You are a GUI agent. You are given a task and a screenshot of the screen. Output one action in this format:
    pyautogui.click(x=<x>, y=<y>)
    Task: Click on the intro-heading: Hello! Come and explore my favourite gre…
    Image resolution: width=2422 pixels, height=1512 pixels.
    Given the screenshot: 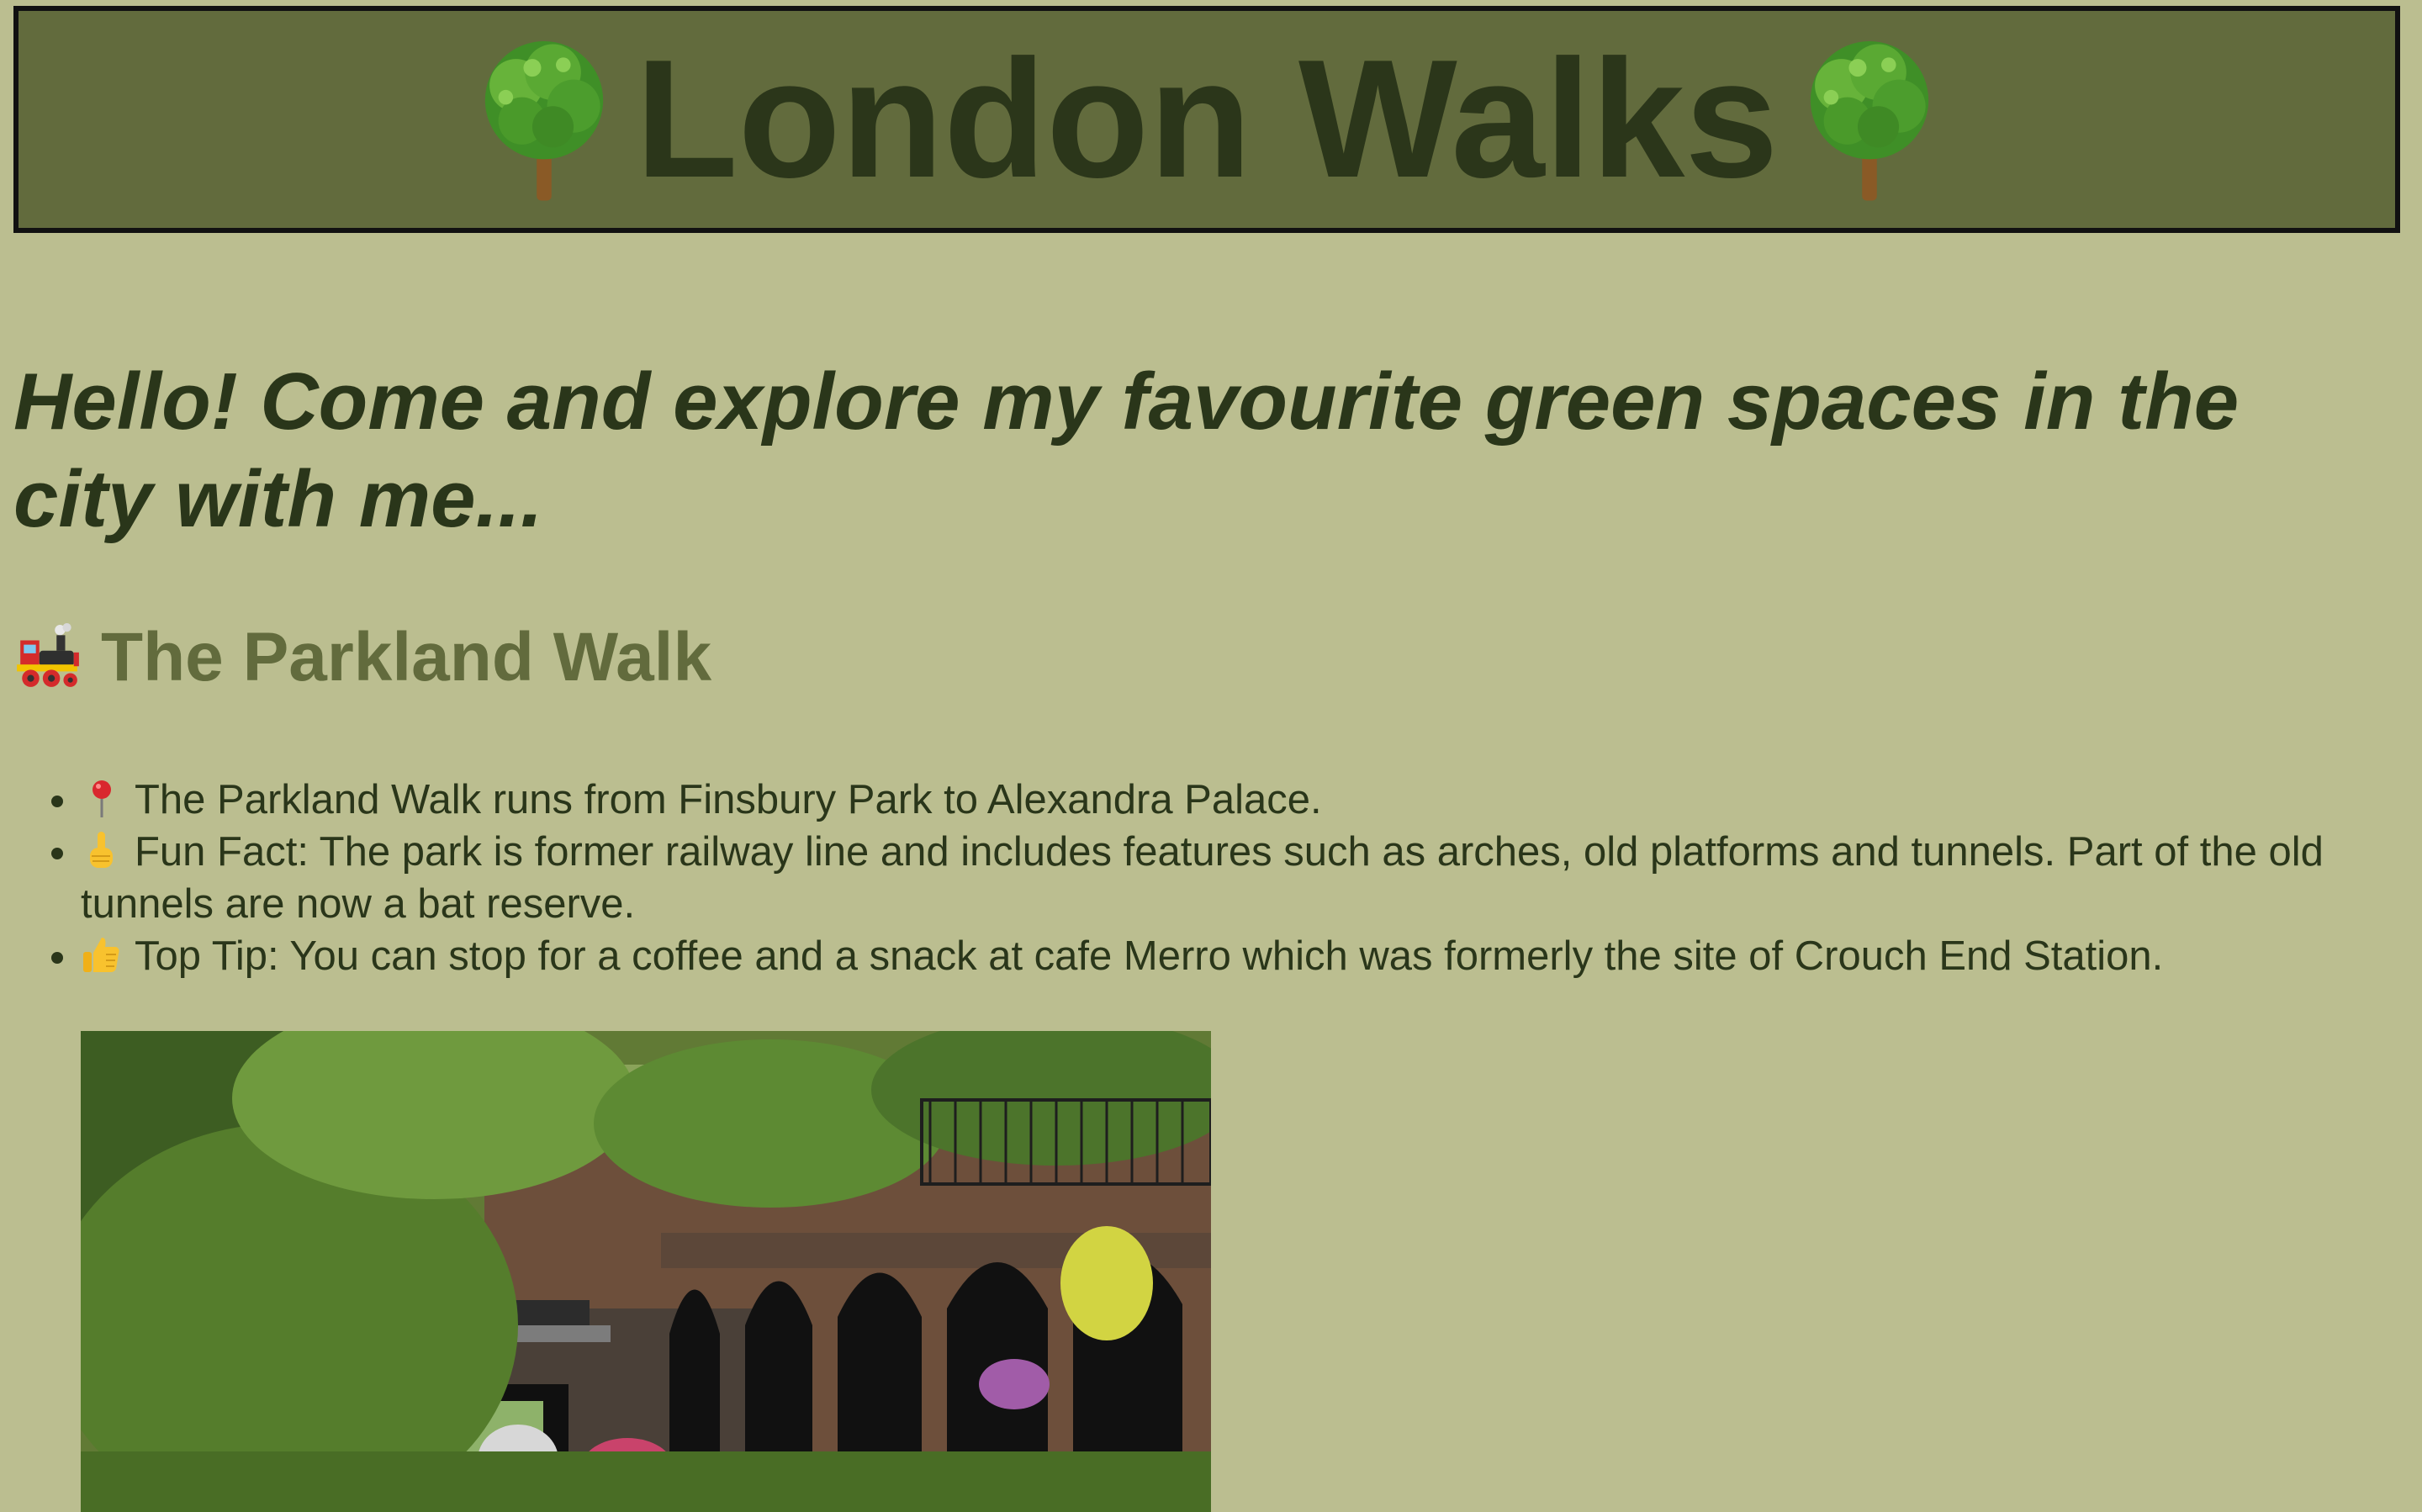 What is the action you would take?
    pyautogui.click(x=1126, y=450)
    